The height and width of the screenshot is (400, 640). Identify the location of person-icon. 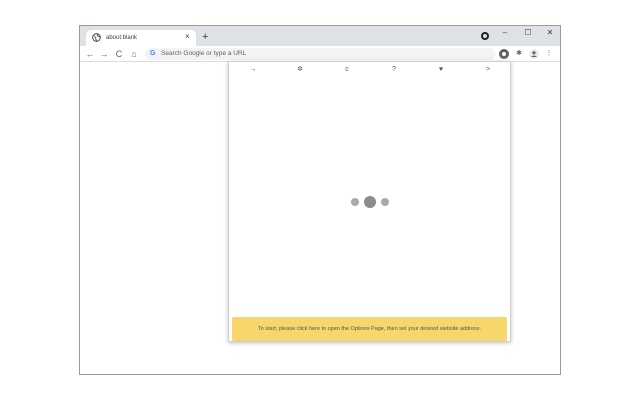
(534, 54).